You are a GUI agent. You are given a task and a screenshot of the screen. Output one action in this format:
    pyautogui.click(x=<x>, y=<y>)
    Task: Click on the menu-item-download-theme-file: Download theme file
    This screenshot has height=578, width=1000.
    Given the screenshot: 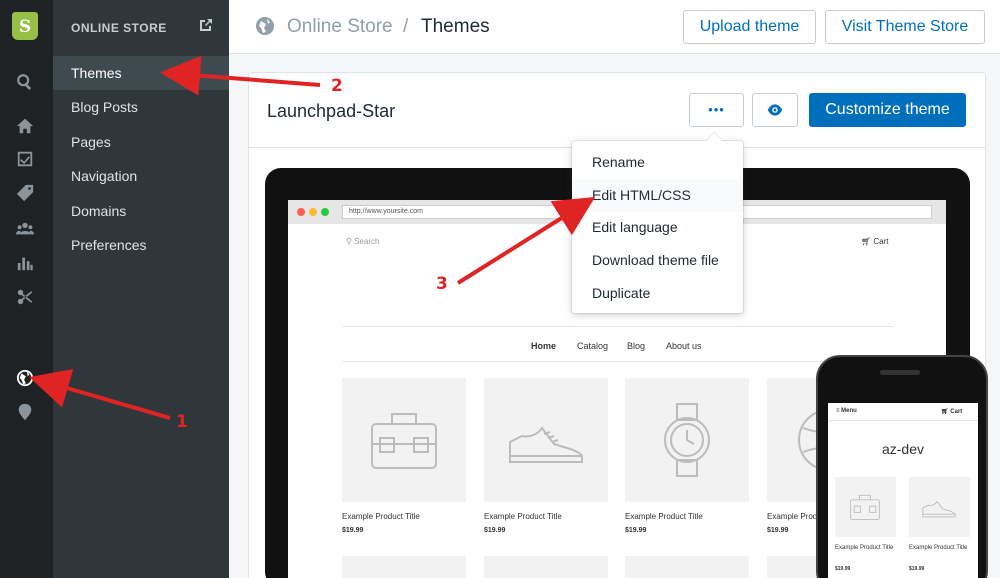 What is the action you would take?
    pyautogui.click(x=657, y=260)
    